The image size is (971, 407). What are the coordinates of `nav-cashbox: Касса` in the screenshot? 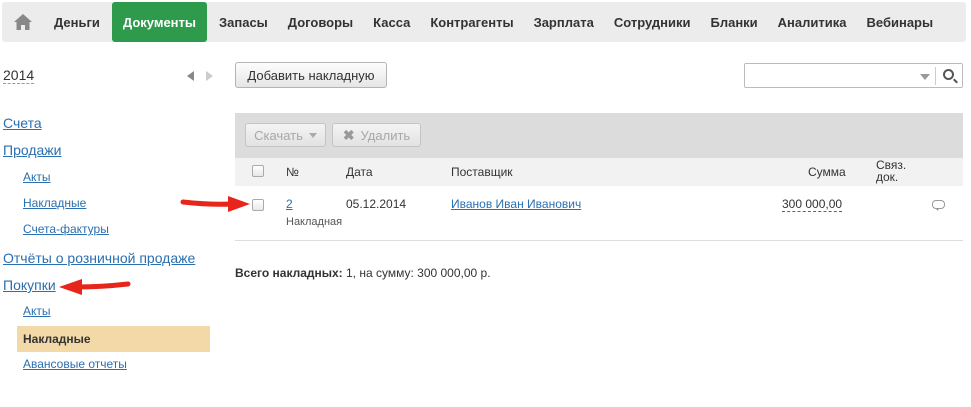 It's located at (391, 22).